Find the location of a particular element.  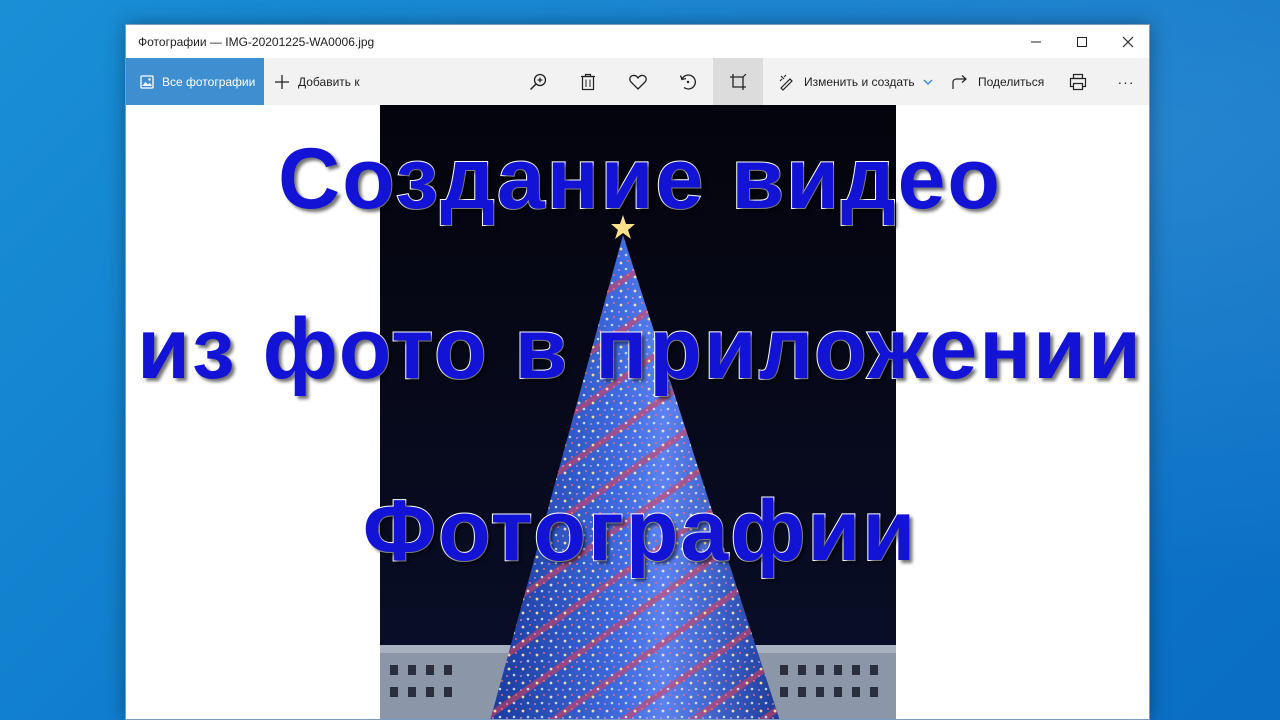

more-button: ··· is located at coordinates (1125, 81).